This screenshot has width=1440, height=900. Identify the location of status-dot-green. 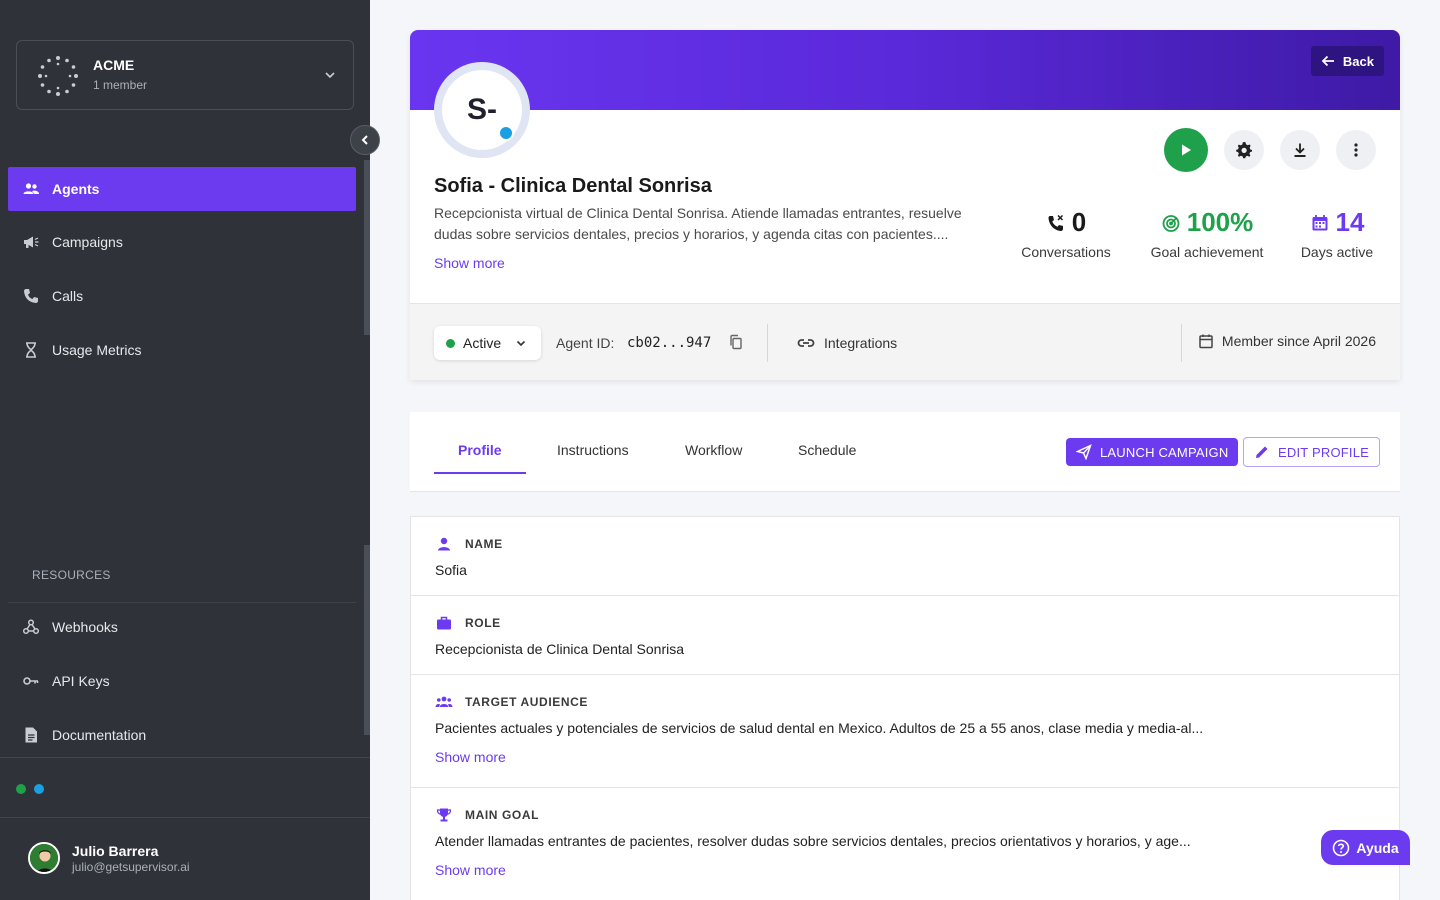
(21, 789).